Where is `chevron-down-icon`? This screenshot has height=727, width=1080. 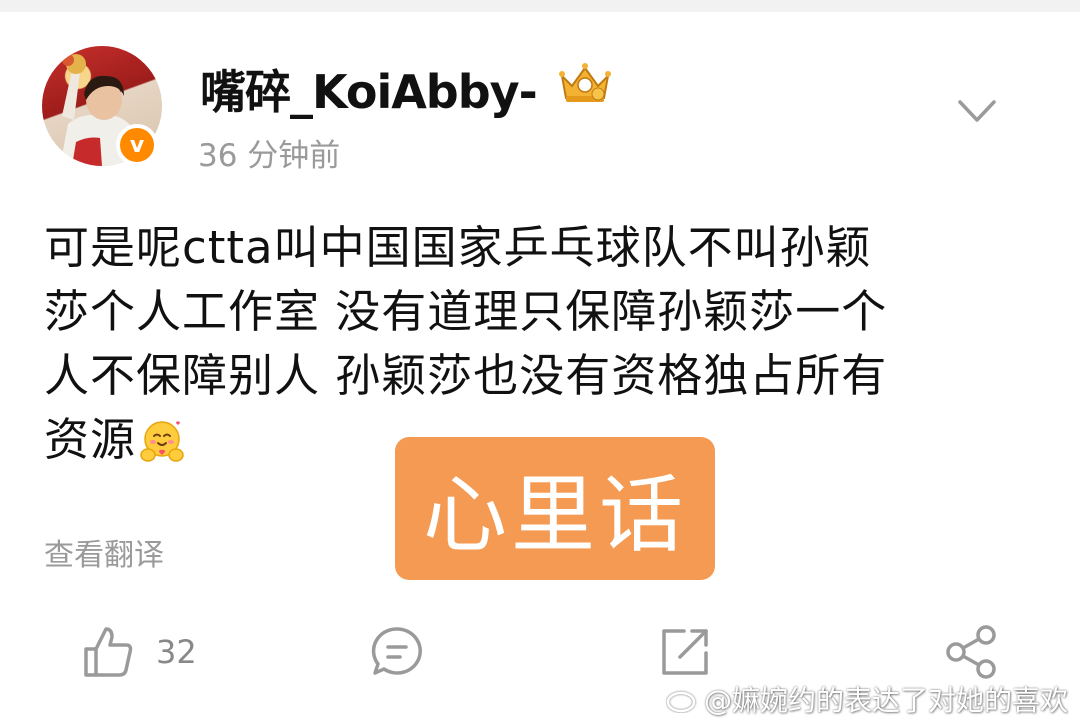 chevron-down-icon is located at coordinates (977, 111).